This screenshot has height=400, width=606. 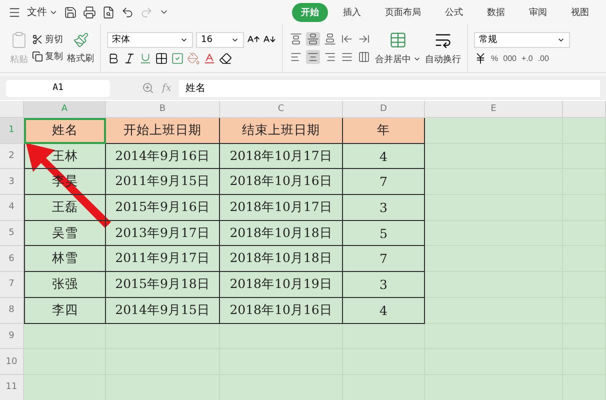 What do you see at coordinates (384, 131) in the screenshot?
I see `header-cell: 年` at bounding box center [384, 131].